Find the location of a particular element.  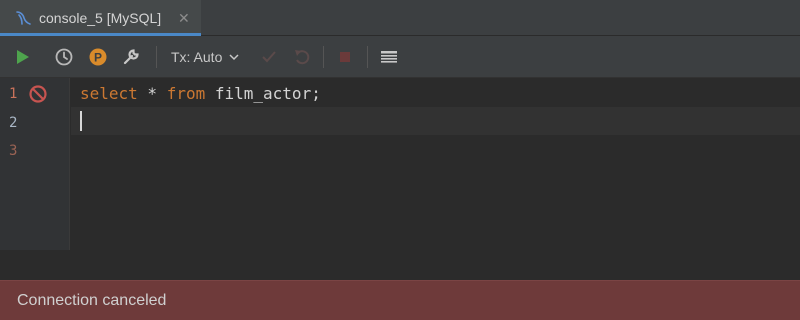

tab-bar: console_5 [MySQL] ✕ is located at coordinates (400, 18).